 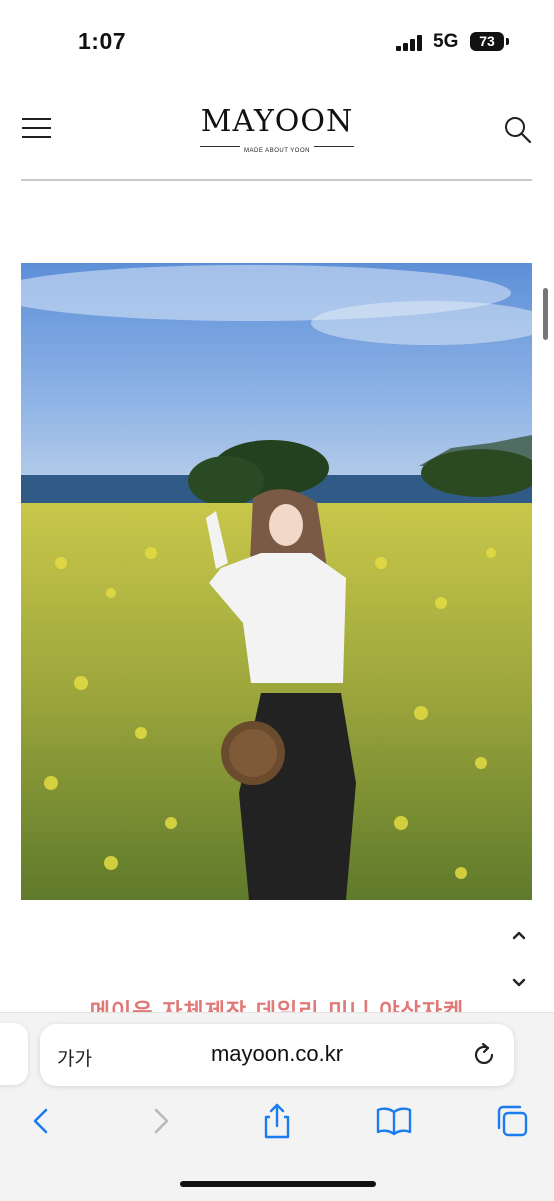 I want to click on status-bar: 1:07 5G 73, so click(x=277, y=41).